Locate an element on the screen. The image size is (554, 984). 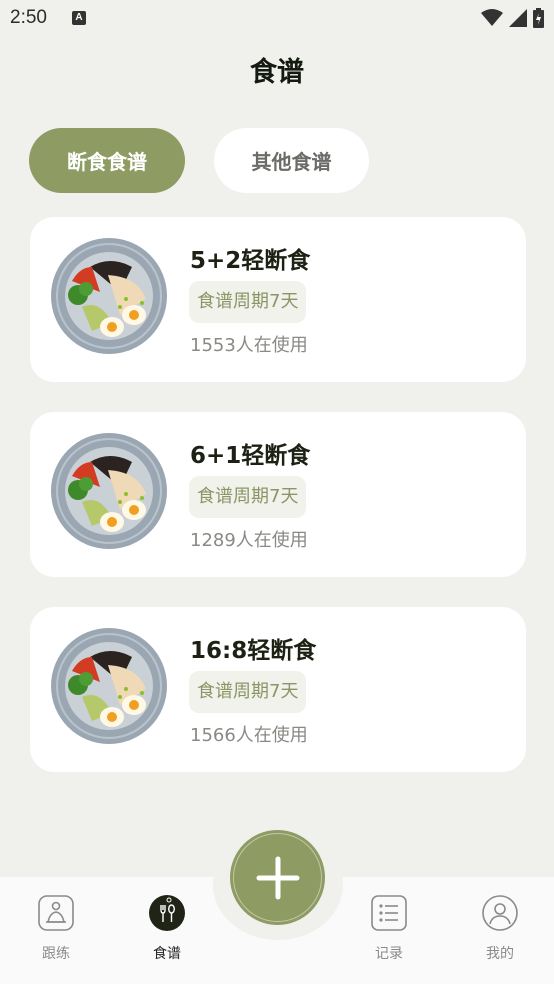
add-button-ring is located at coordinates (277, 877).